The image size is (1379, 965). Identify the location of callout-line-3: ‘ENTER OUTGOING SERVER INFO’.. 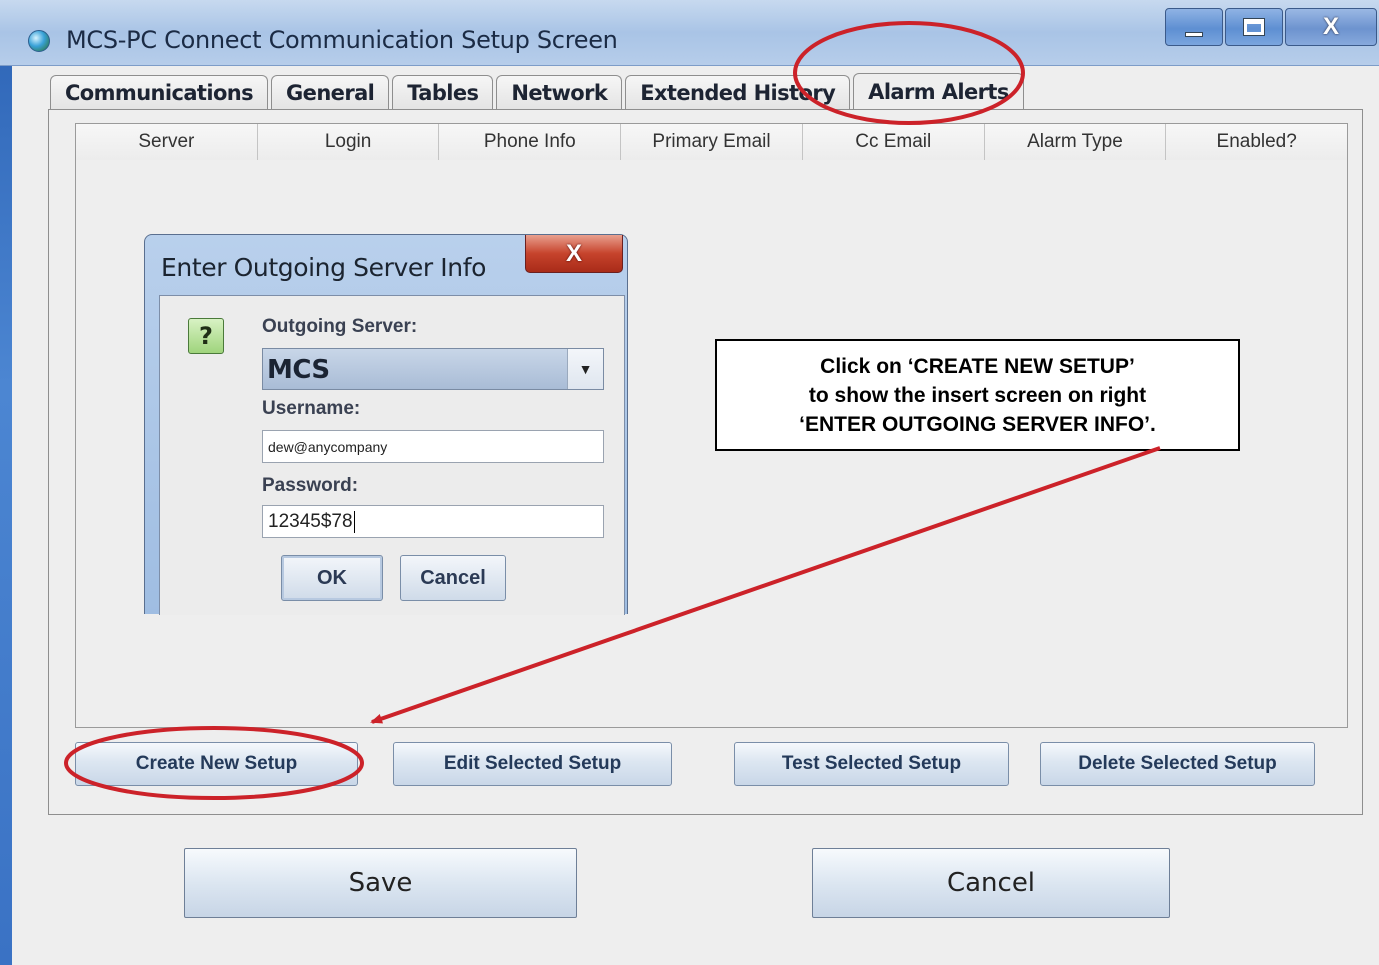
(977, 424).